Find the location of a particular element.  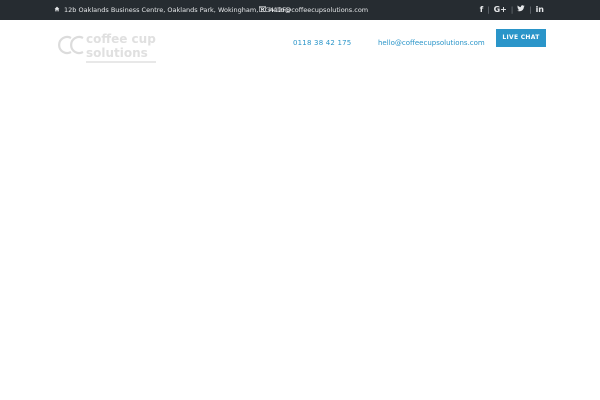

twitter-icon is located at coordinates (521, 9).